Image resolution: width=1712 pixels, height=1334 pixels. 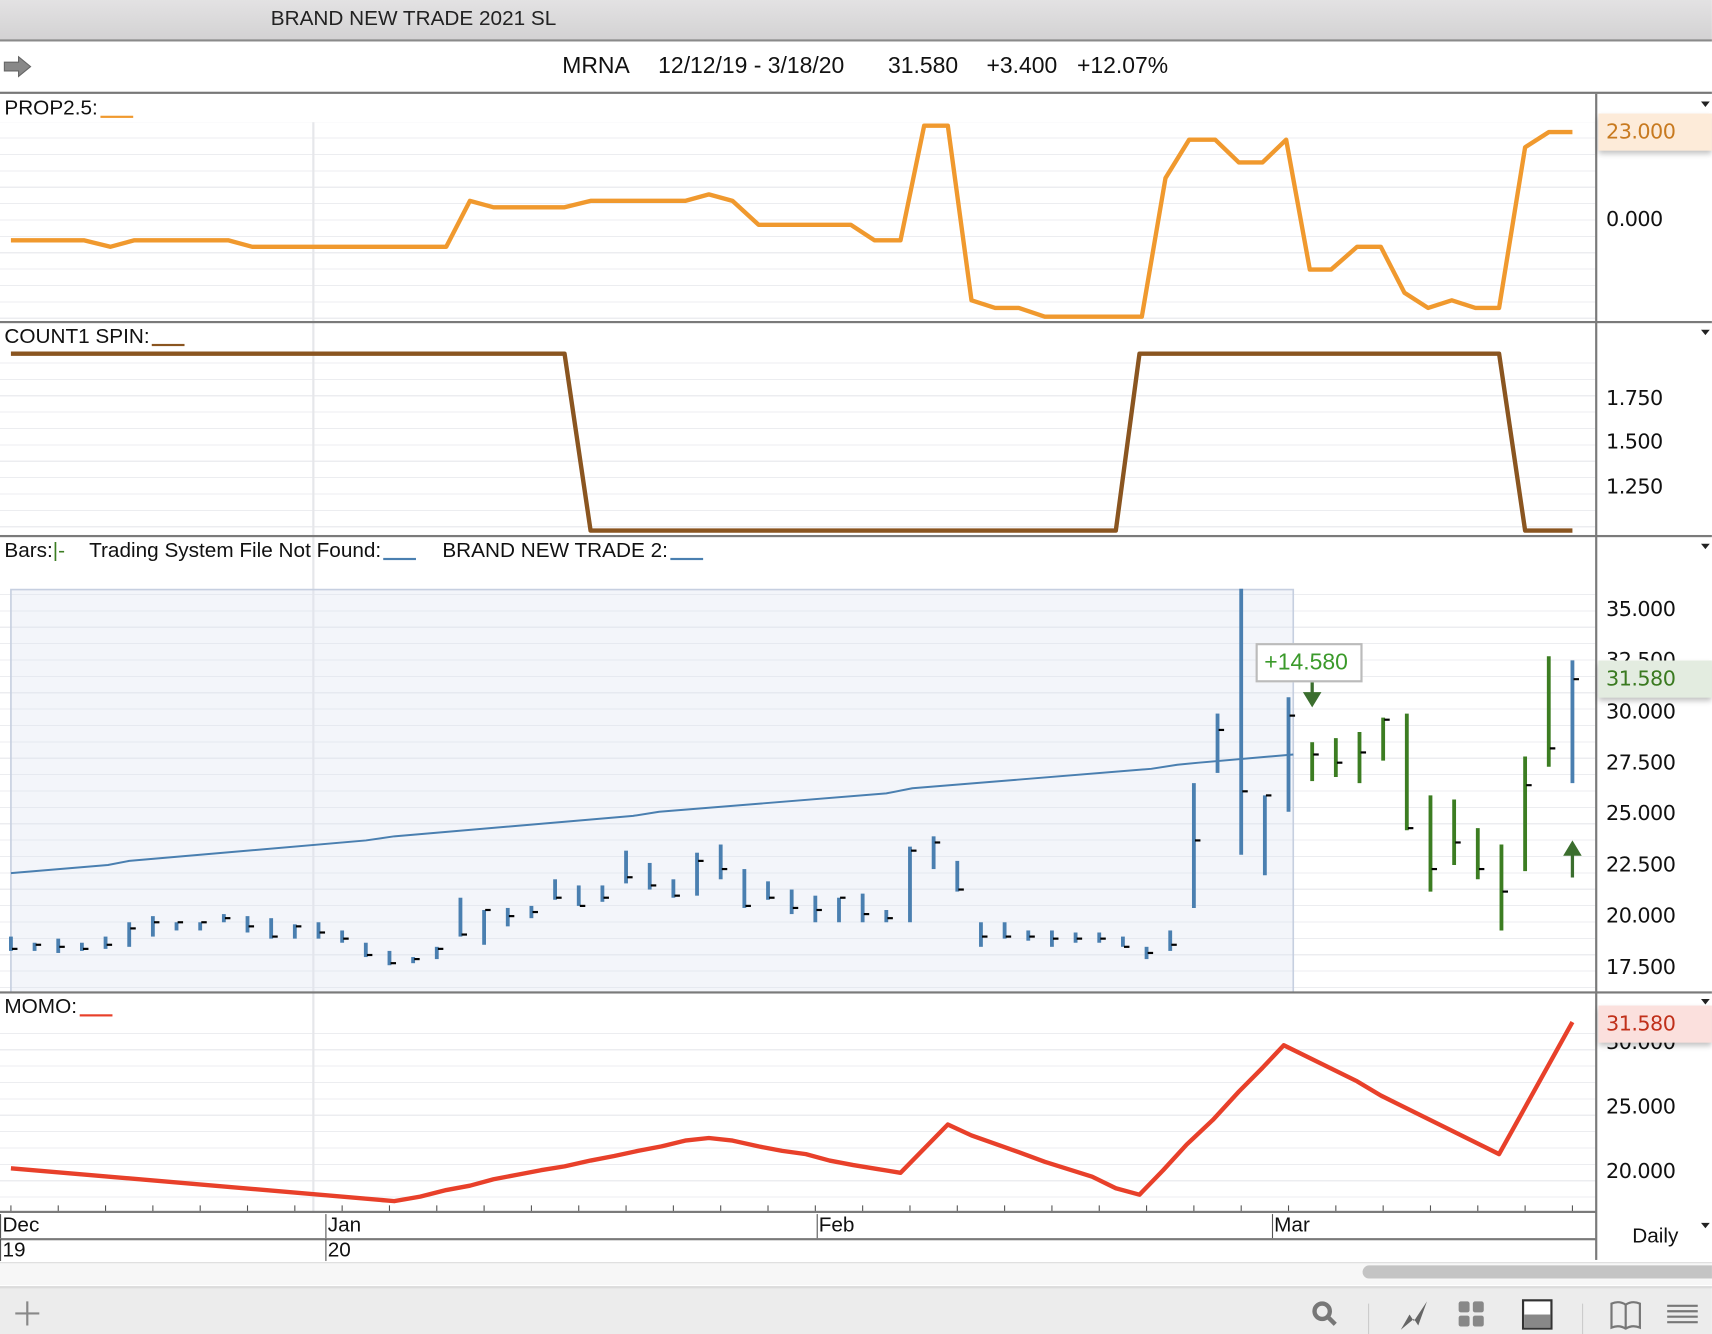 I want to click on list-icon, so click(x=1682, y=1313).